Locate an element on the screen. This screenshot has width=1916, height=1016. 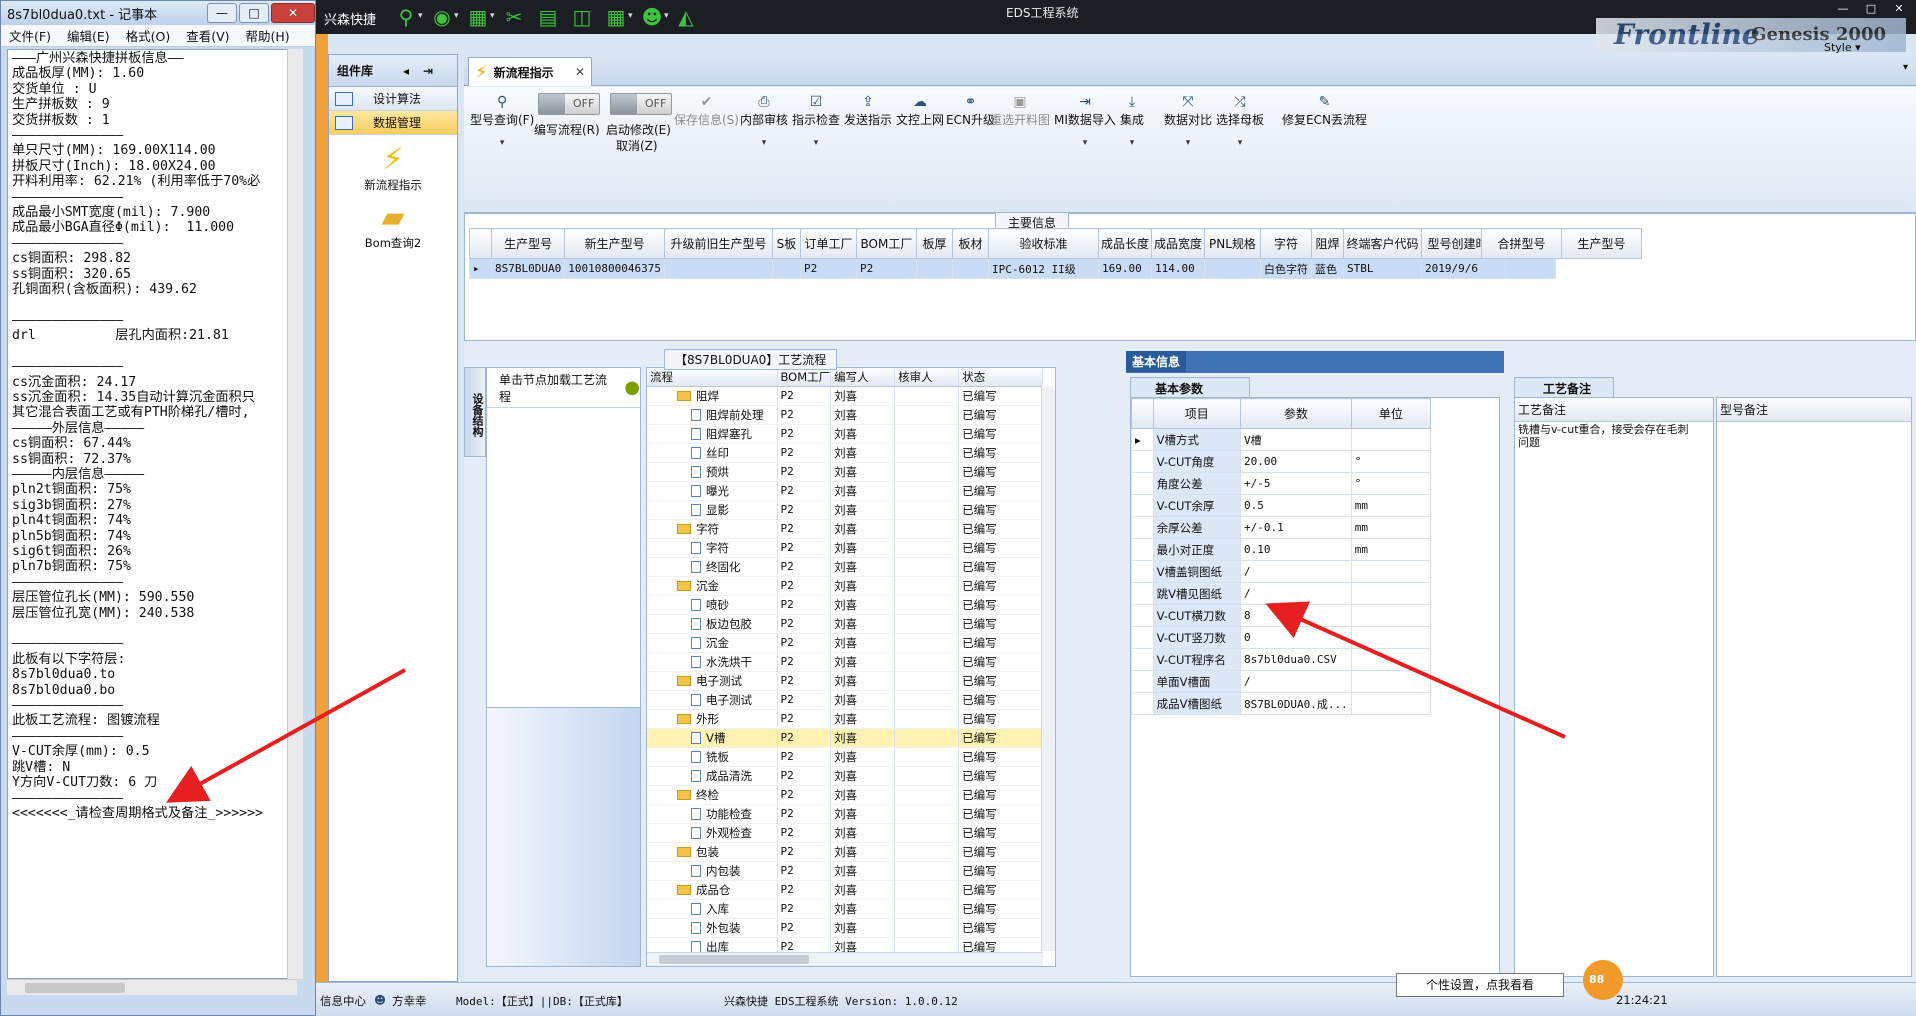
param-row: V-CUT横刀数 8 is located at coordinates (1281, 615).